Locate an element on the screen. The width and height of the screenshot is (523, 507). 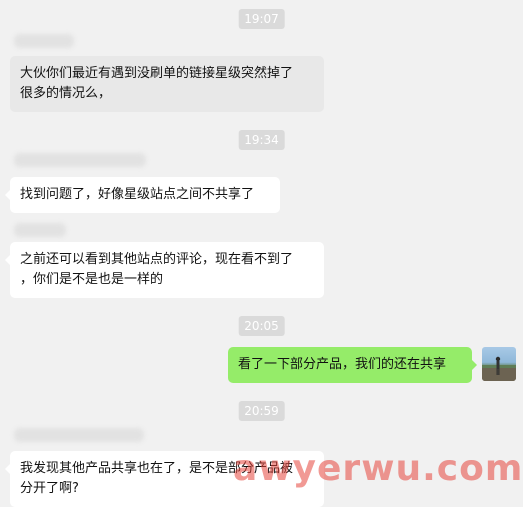
message-bubble: 找到问题了，好像星级站点之间不共享了 is located at coordinates (142, 195).